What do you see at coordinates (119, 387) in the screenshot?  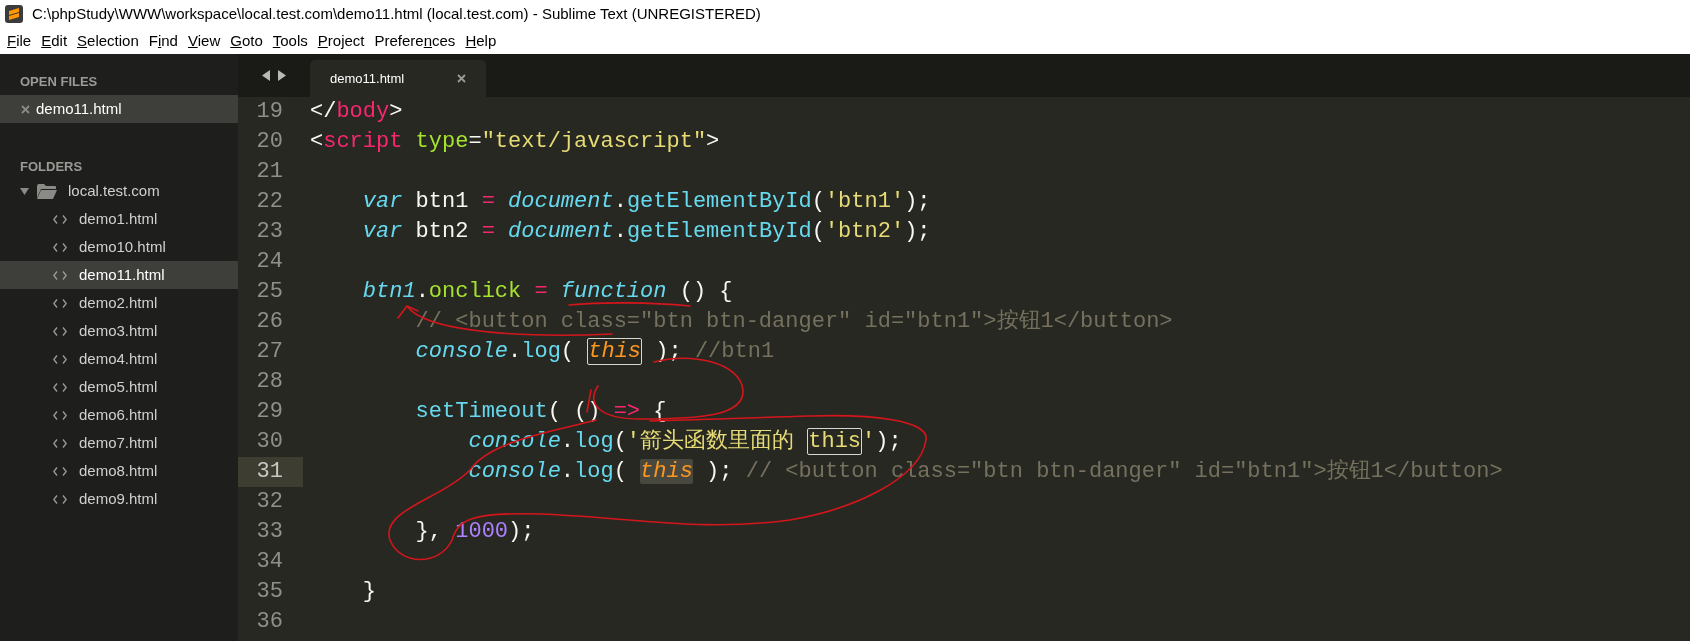 I see `sidebar-file: demo5.html` at bounding box center [119, 387].